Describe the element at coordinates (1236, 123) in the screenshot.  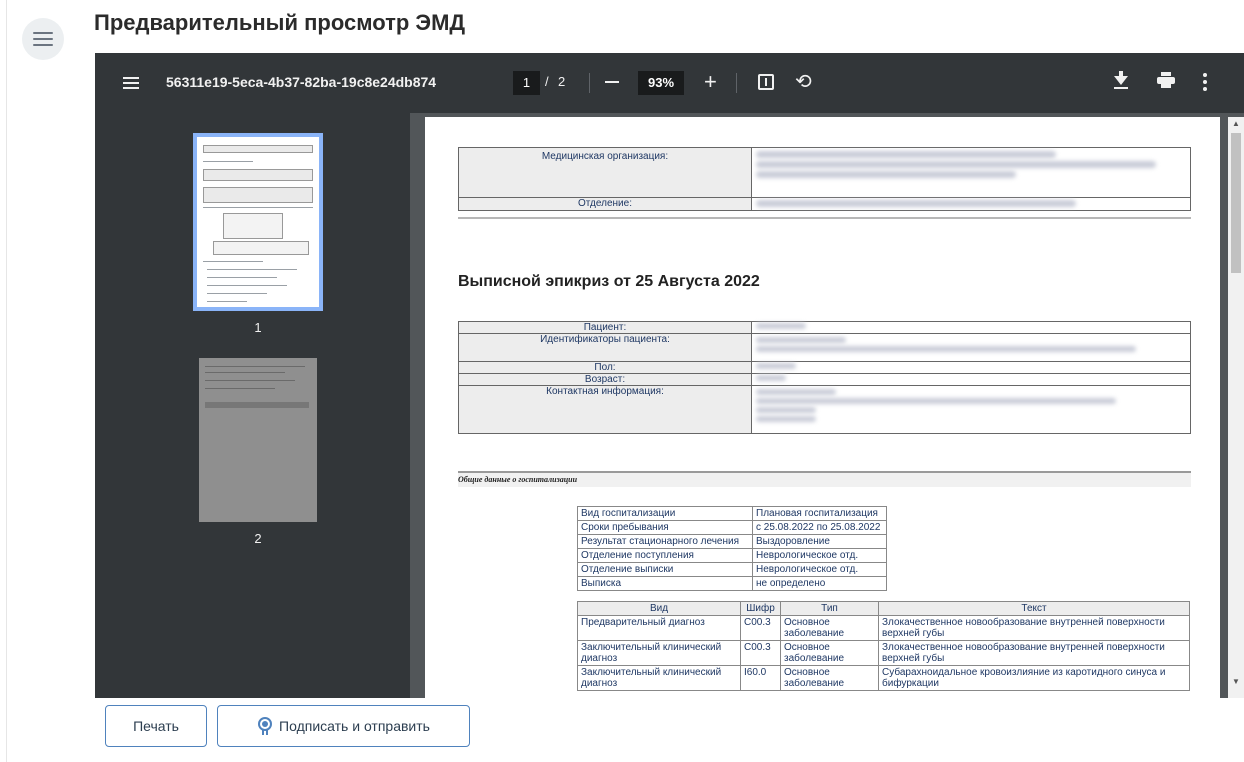
I see `scroll-up-icon: ▲` at that location.